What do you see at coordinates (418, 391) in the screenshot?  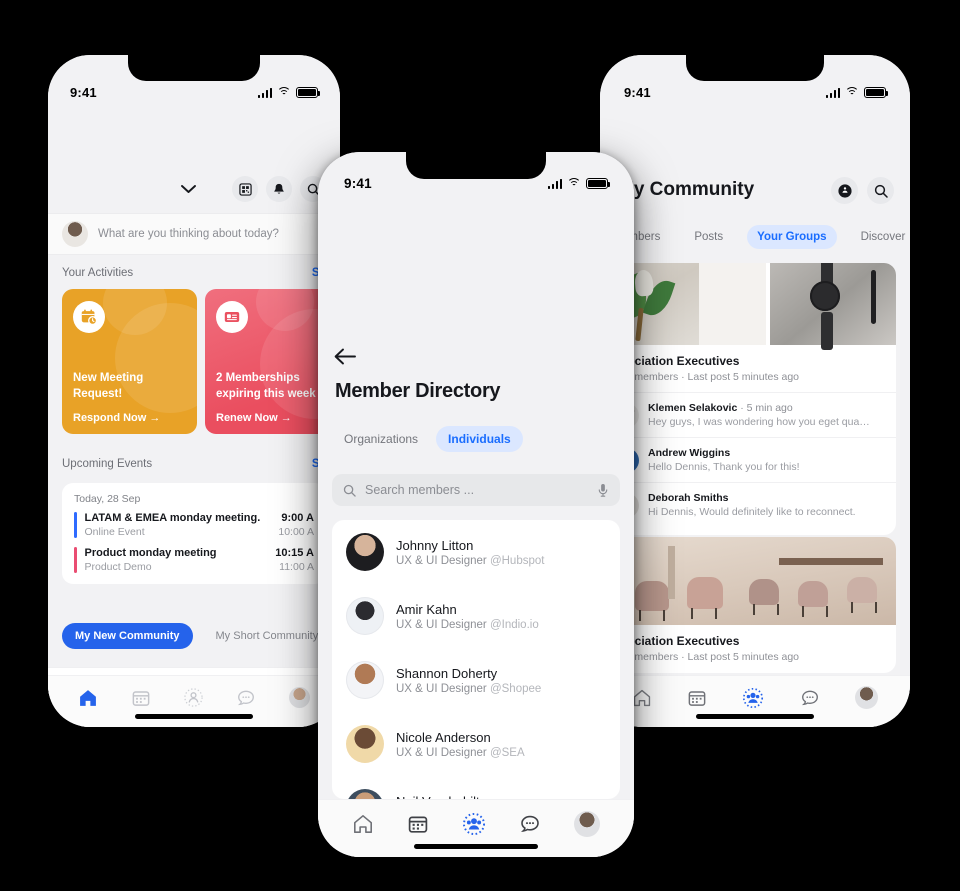 I see `page-title: Member Directory` at bounding box center [418, 391].